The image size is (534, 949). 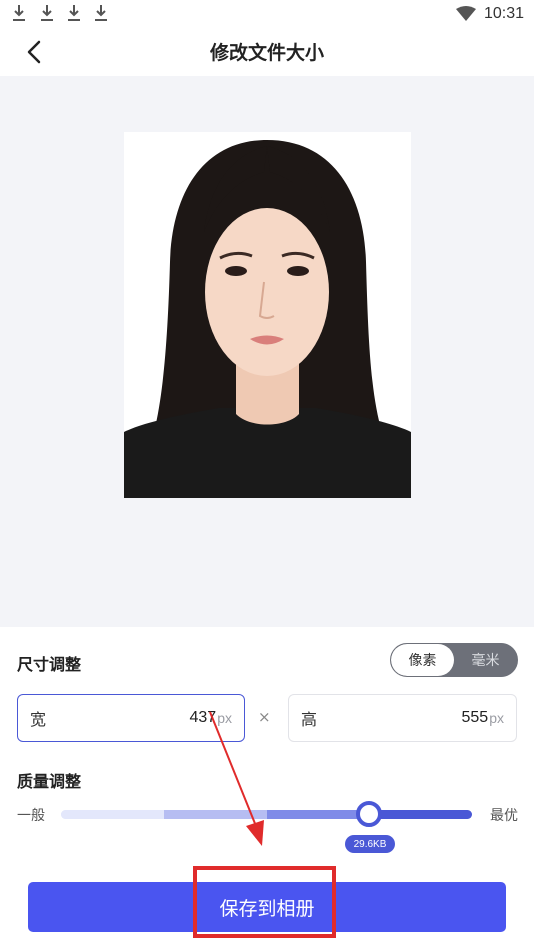 What do you see at coordinates (38, 719) in the screenshot?
I see `width-label: 宽` at bounding box center [38, 719].